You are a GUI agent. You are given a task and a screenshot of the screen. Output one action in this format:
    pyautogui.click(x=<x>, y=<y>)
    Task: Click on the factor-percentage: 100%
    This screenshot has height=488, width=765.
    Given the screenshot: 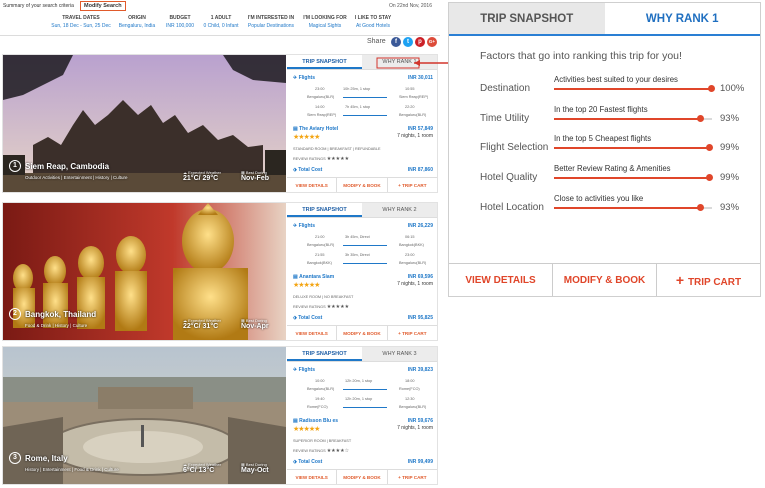 What is the action you would take?
    pyautogui.click(x=732, y=88)
    